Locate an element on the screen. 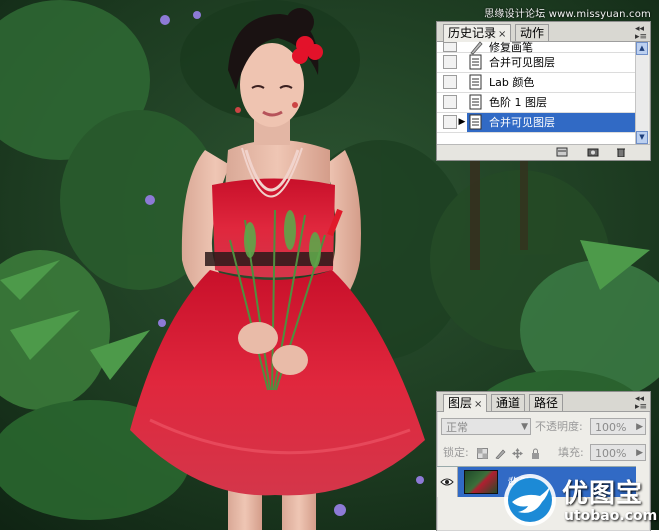 The image size is (659, 531). history-scrollbar: ▲ ▼ is located at coordinates (641, 93).